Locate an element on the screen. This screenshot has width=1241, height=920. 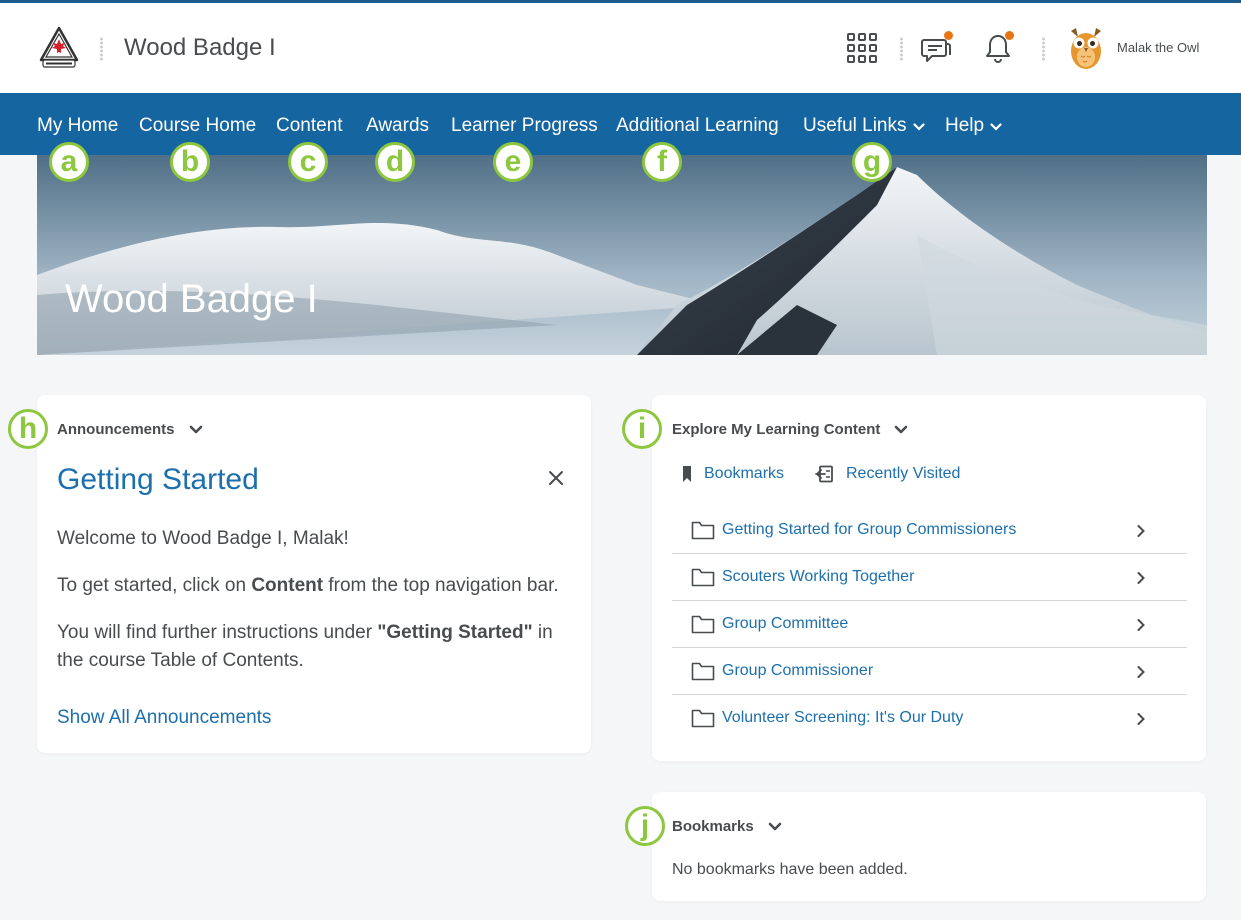
announcement-line: To get started, click on is located at coordinates (154, 585).